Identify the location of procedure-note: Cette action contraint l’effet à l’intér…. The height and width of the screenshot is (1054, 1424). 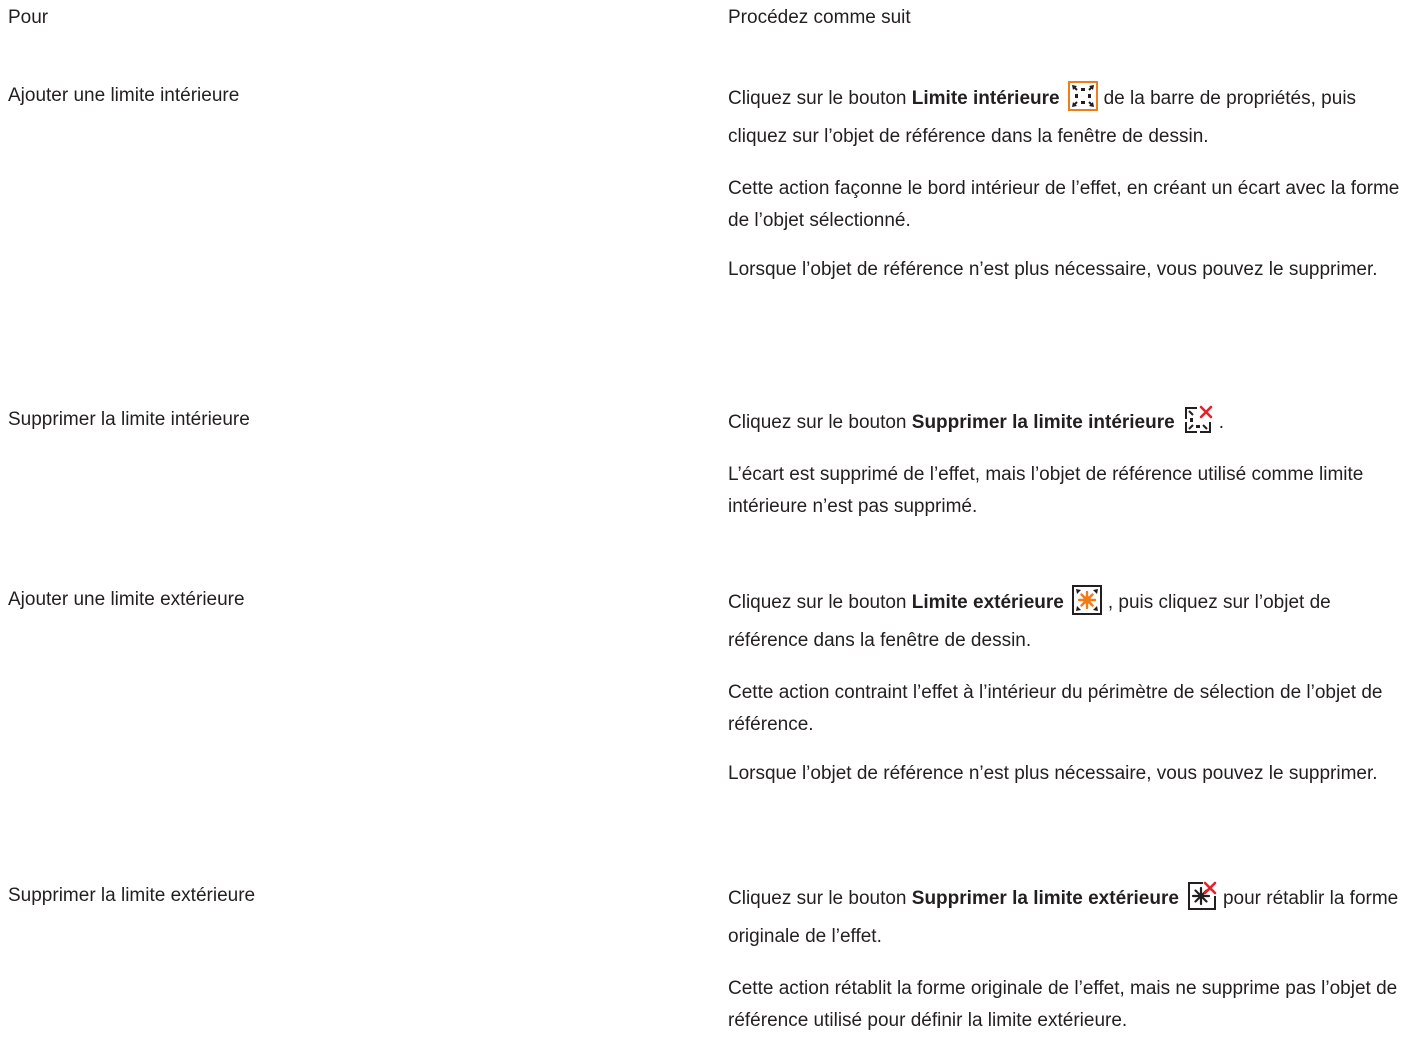
(1055, 708).